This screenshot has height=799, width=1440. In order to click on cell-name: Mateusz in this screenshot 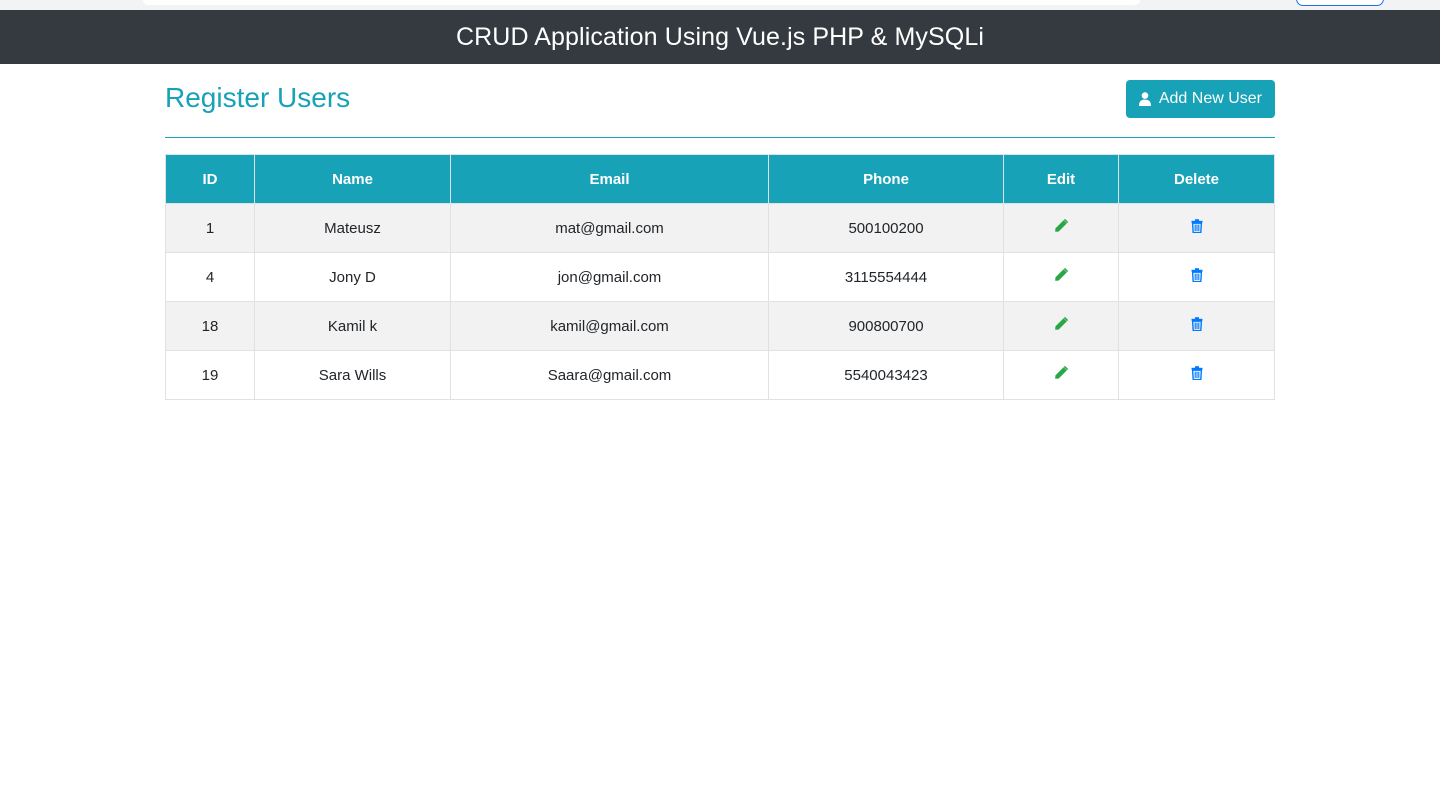, I will do `click(352, 228)`.